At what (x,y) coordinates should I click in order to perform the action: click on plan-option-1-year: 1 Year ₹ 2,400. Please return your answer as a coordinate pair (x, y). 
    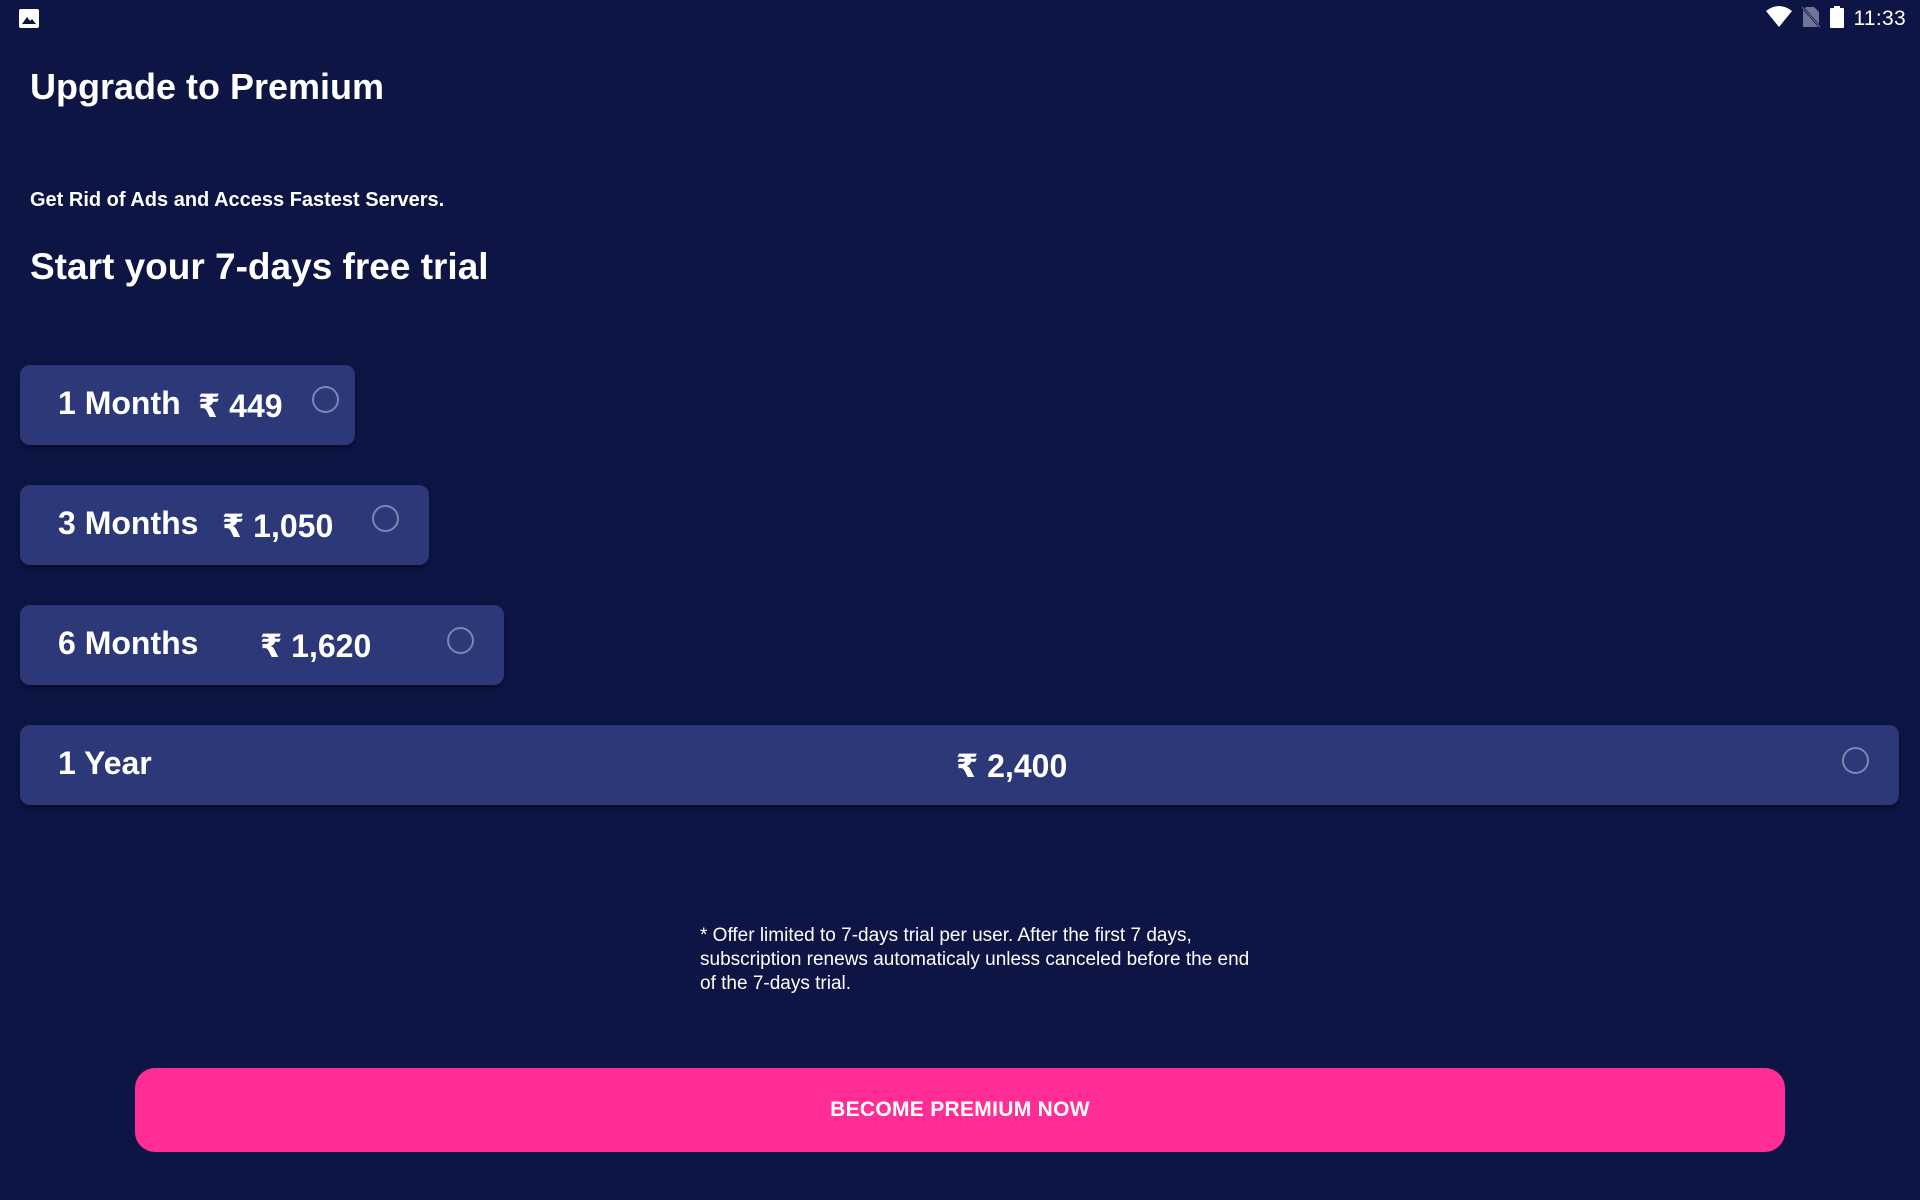
    Looking at the image, I should click on (959, 765).